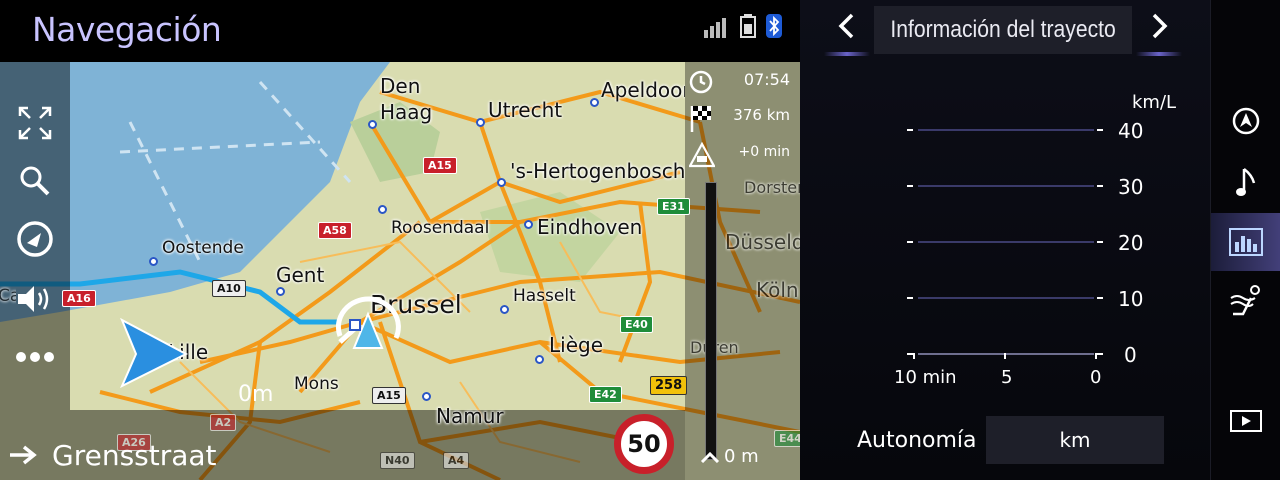  What do you see at coordinates (1005, 244) in the screenshot?
I see `fuel-consumption-chart` at bounding box center [1005, 244].